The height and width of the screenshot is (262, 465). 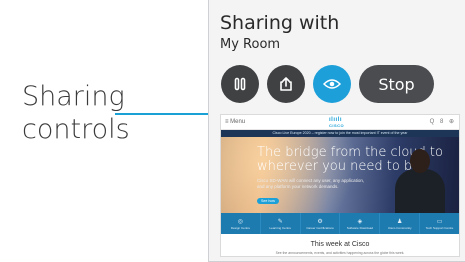 What do you see at coordinates (396, 84) in the screenshot?
I see `stop-sharing-button: Stop` at bounding box center [396, 84].